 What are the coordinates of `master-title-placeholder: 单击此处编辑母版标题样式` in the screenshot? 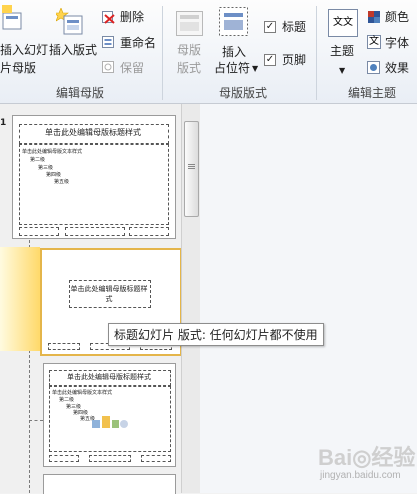 It's located at (93, 132).